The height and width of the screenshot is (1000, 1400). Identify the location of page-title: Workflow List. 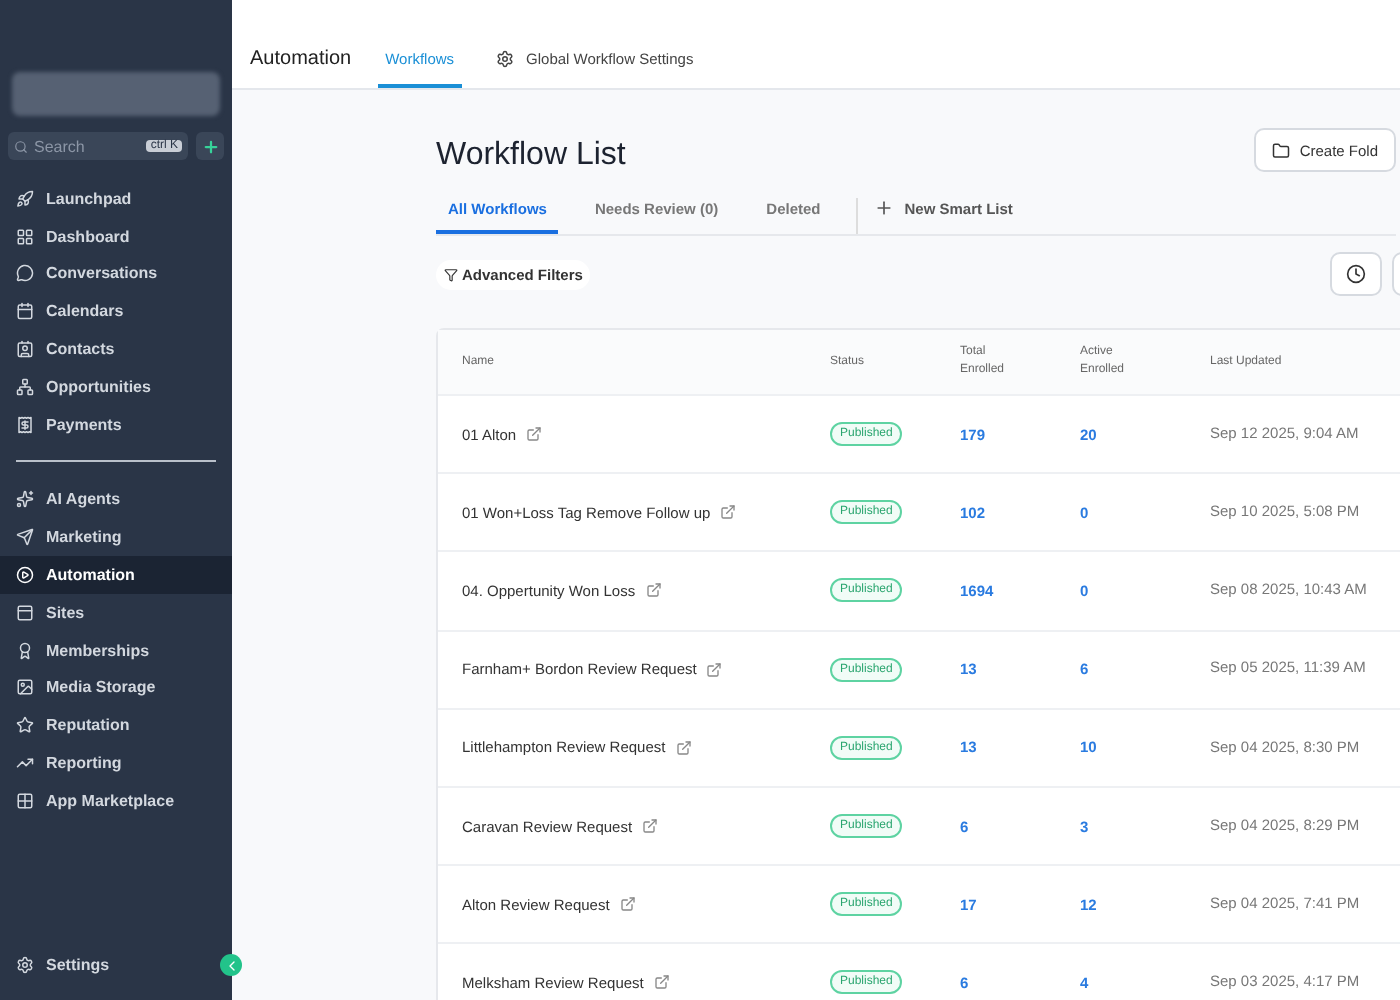
(531, 156).